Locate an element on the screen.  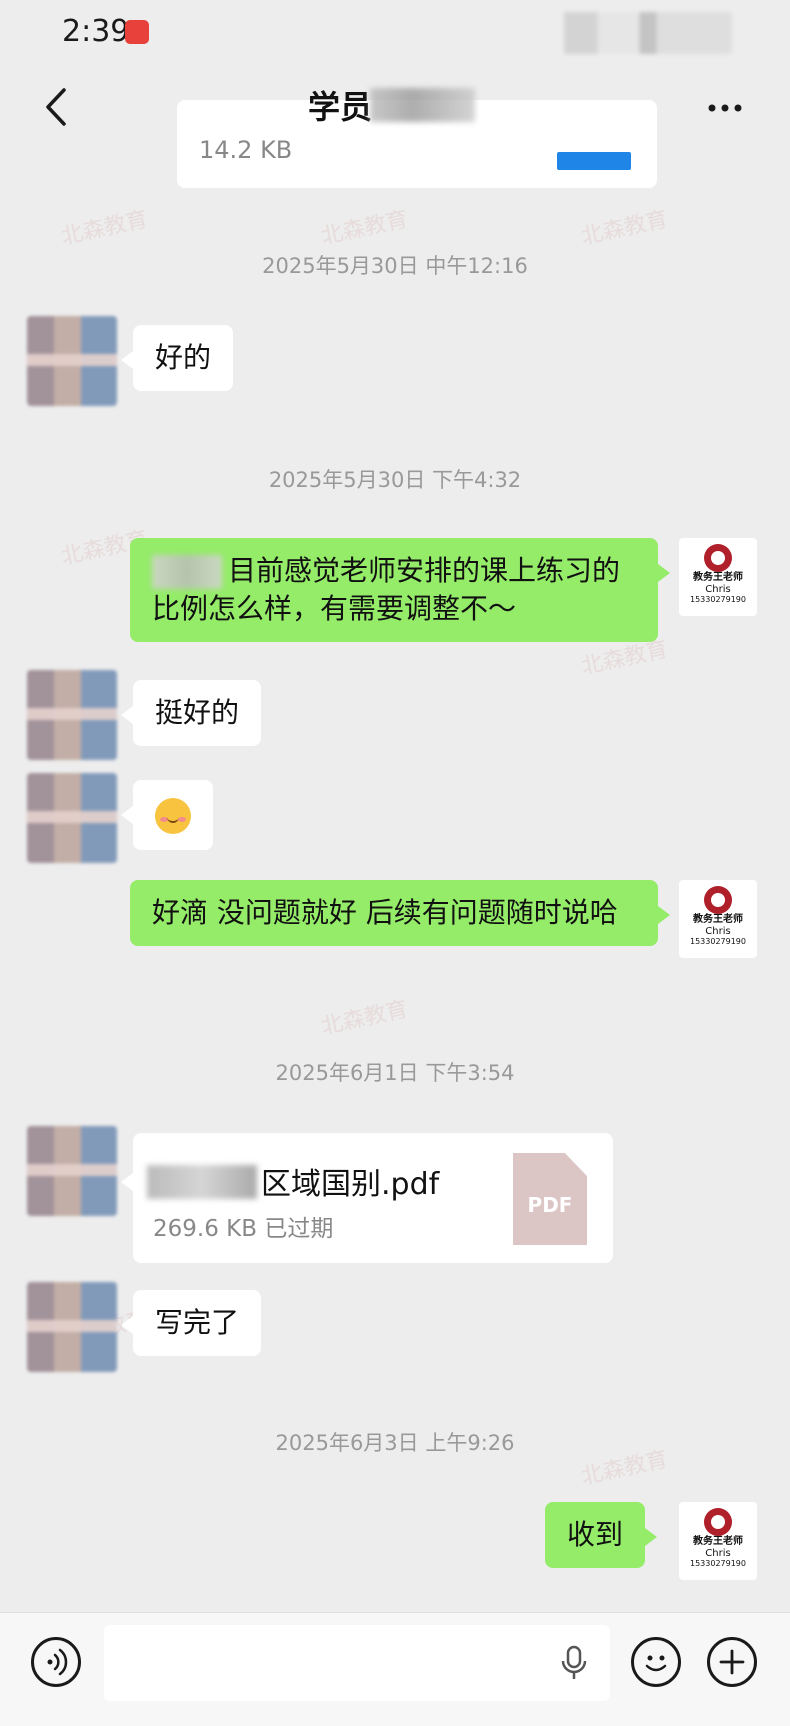
message-bubble-outgoing: 收到 is located at coordinates (601, 1535).